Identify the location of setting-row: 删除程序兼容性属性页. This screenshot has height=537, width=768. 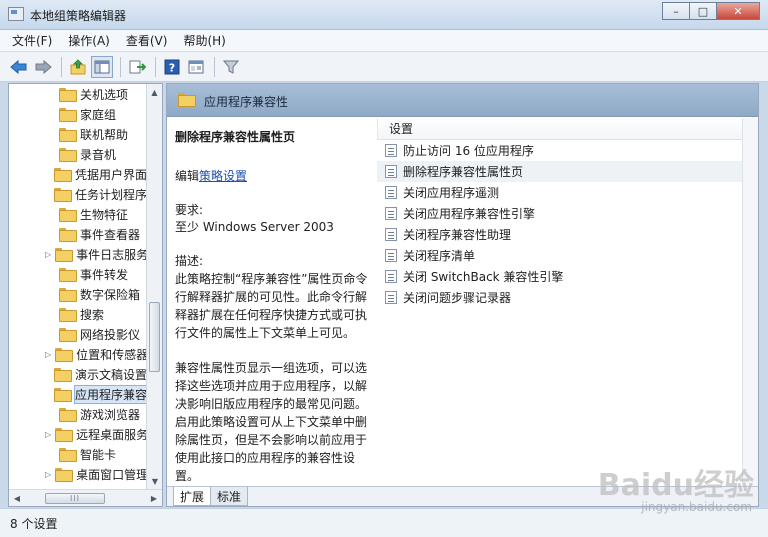
(567, 171).